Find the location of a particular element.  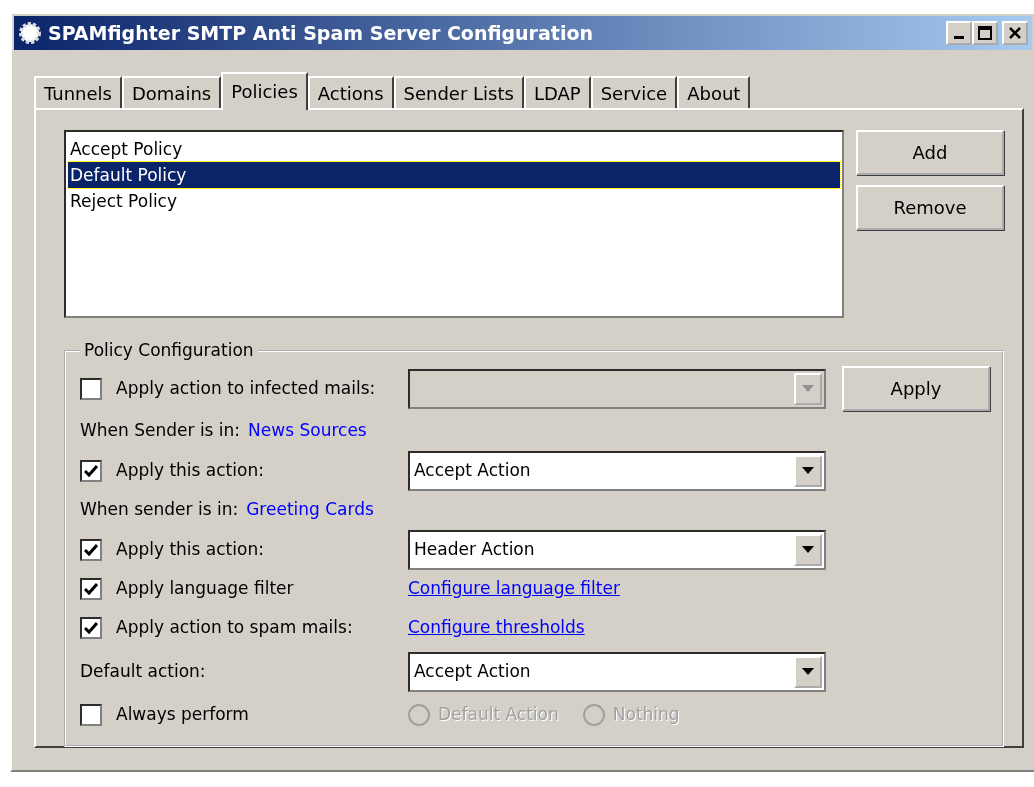

tab: LDAP is located at coordinates (557, 92).